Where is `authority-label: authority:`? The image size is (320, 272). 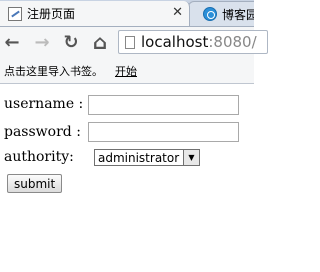 authority-label: authority: is located at coordinates (39, 157).